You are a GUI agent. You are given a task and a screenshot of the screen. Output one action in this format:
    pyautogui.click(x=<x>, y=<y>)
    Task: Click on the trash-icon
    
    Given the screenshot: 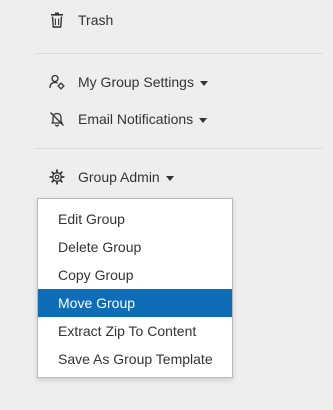 What is the action you would take?
    pyautogui.click(x=57, y=20)
    